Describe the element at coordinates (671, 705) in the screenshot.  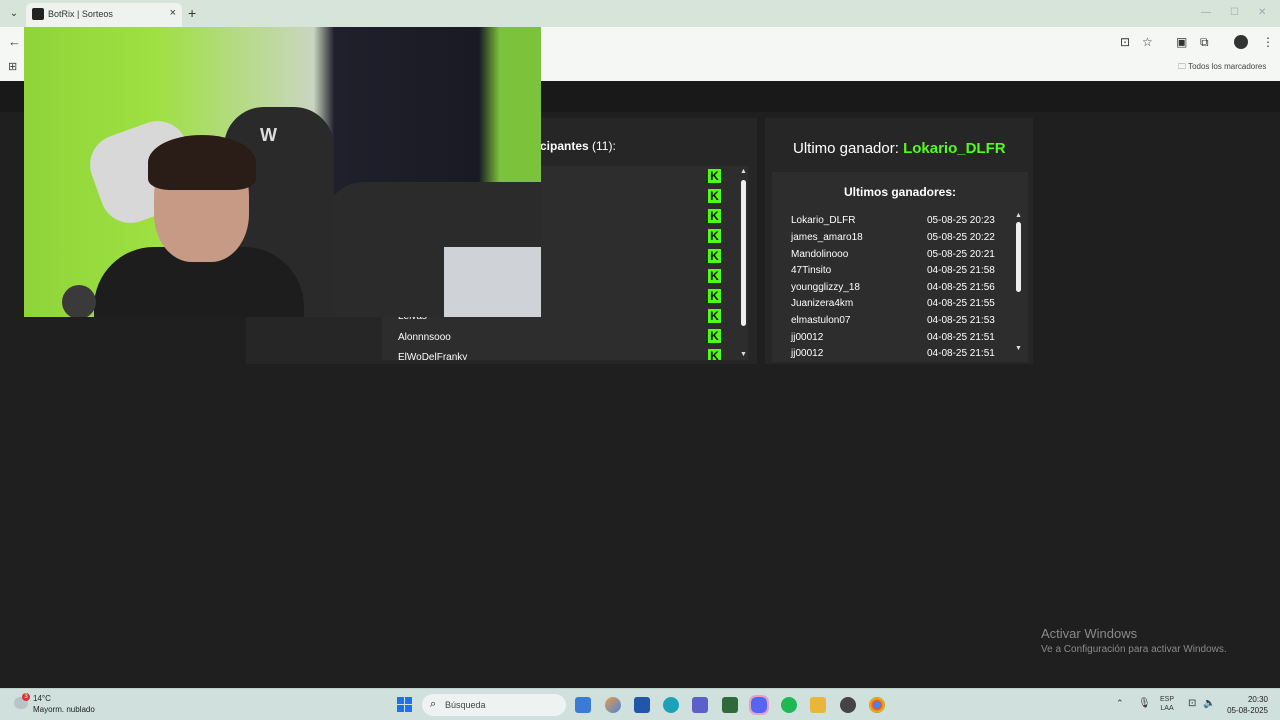
I see `edge-icon` at that location.